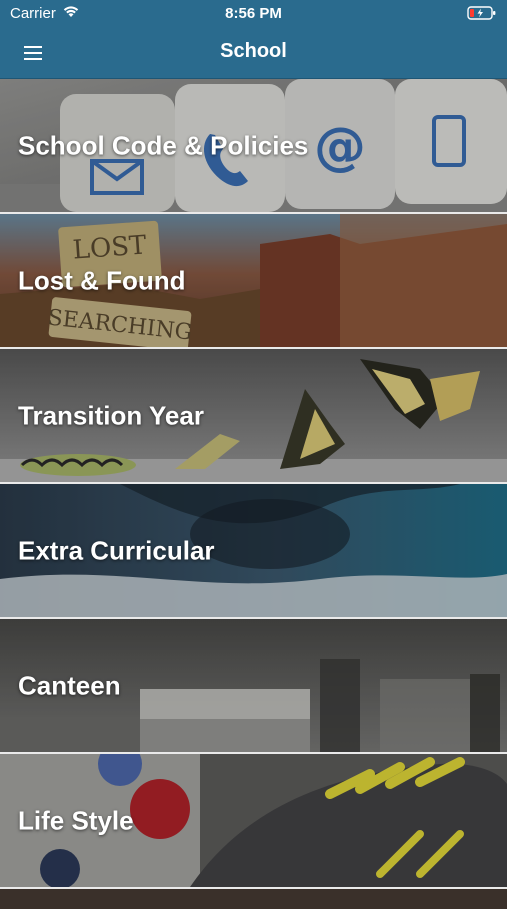 Image resolution: width=507 pixels, height=909 pixels. What do you see at coordinates (76, 820) in the screenshot?
I see `list-item-label: Life Style` at bounding box center [76, 820].